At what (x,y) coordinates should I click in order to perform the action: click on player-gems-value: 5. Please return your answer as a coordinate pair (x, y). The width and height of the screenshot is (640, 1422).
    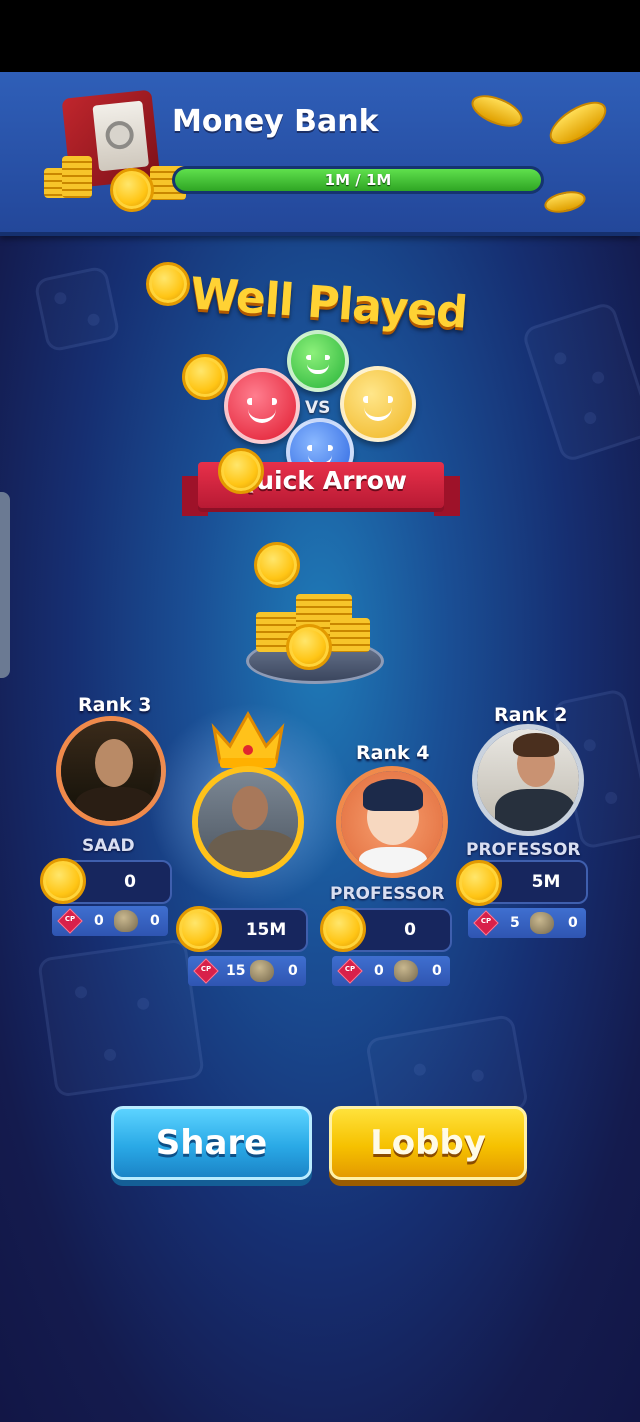
    Looking at the image, I should click on (515, 923).